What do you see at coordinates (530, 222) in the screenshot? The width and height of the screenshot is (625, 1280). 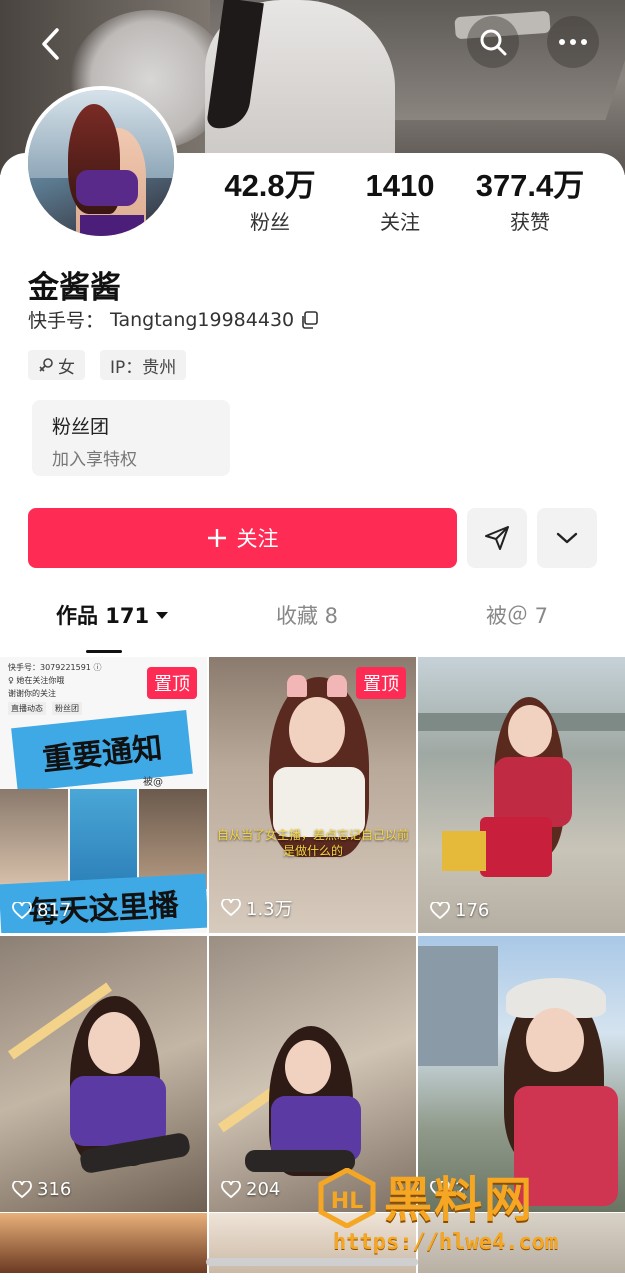 I see `stat-label: 获赞` at bounding box center [530, 222].